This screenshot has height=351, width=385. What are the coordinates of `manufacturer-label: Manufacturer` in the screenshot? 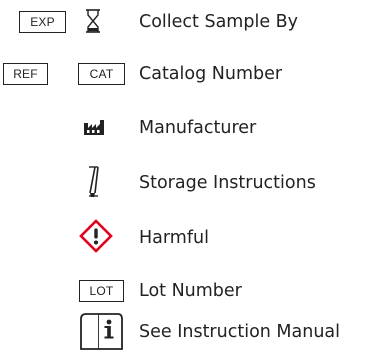 It's located at (198, 128).